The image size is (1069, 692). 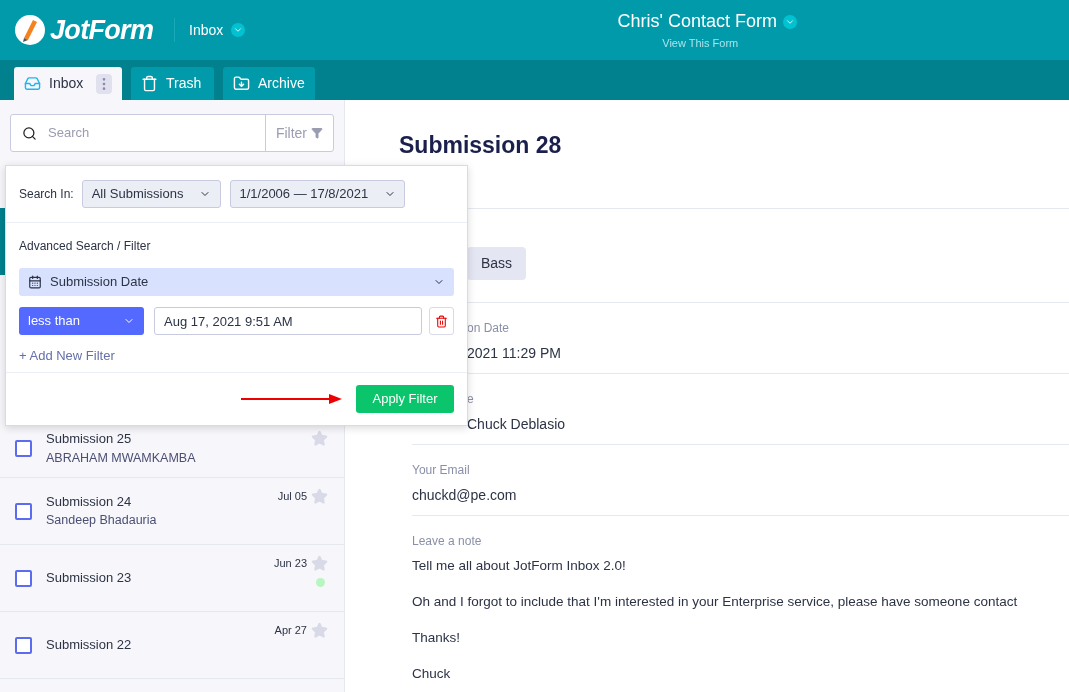 I want to click on date-range-dropdown: 1/1/2006 — 17/8/2021, so click(x=318, y=194).